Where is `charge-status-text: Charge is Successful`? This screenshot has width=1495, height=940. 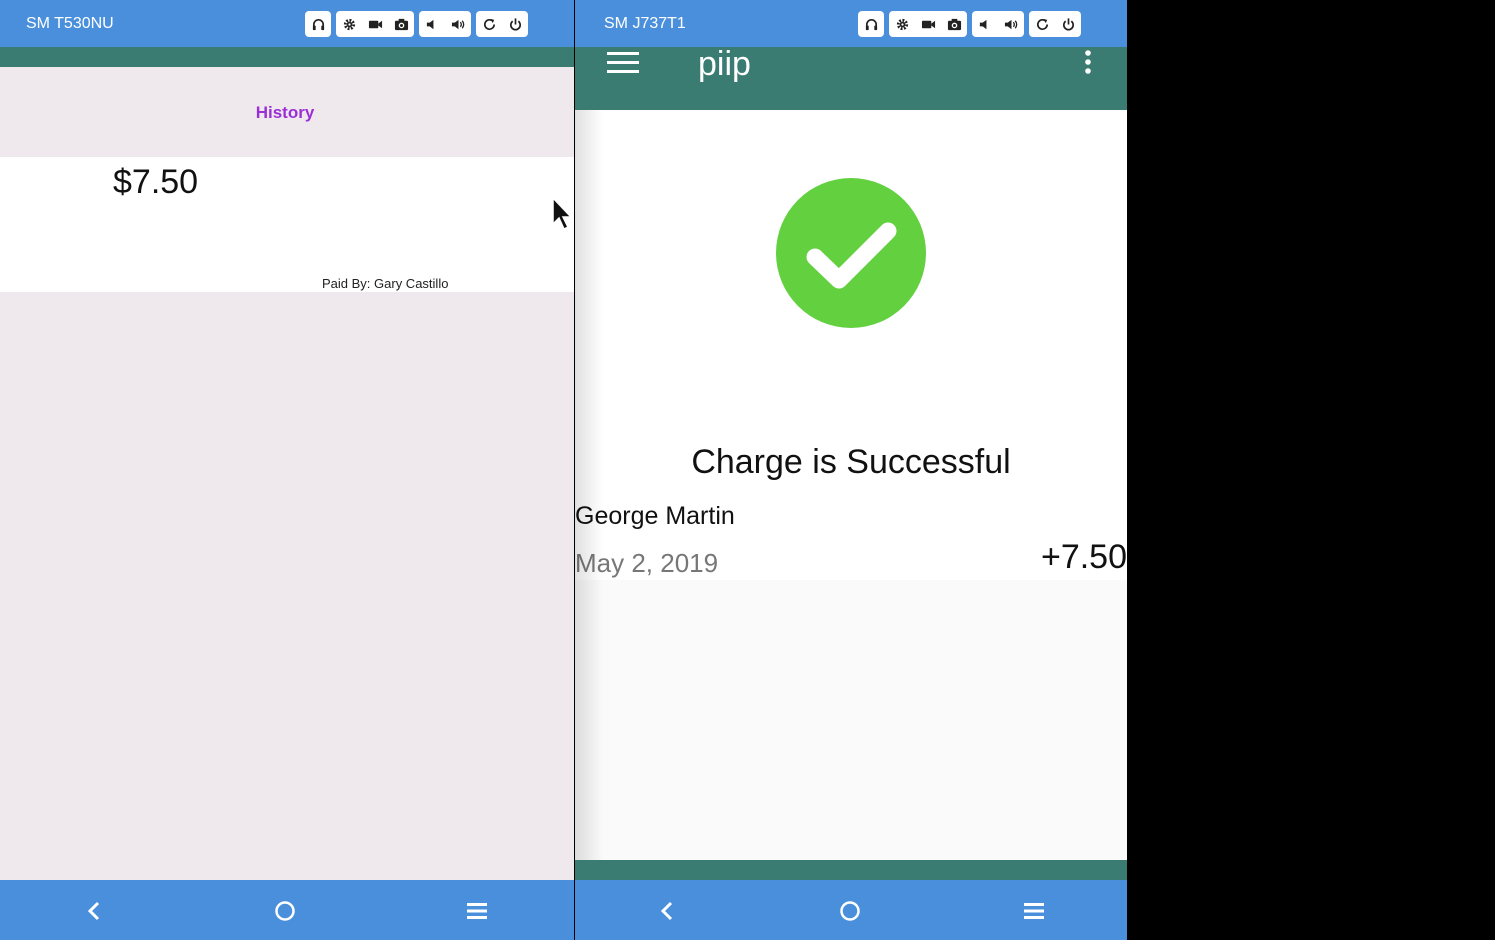
charge-status-text: Charge is Successful is located at coordinates (851, 462).